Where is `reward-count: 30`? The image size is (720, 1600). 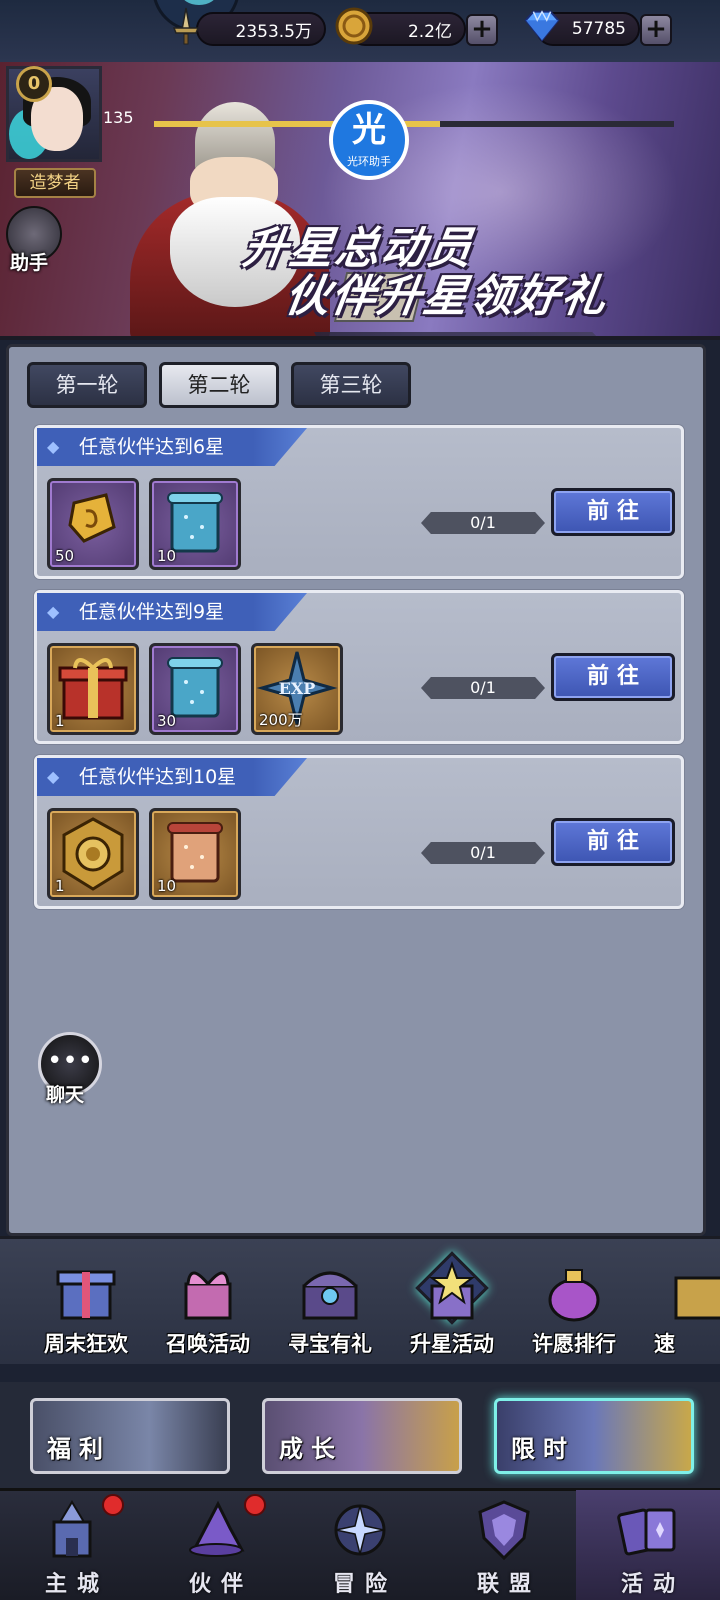
reward-count: 30 is located at coordinates (167, 721).